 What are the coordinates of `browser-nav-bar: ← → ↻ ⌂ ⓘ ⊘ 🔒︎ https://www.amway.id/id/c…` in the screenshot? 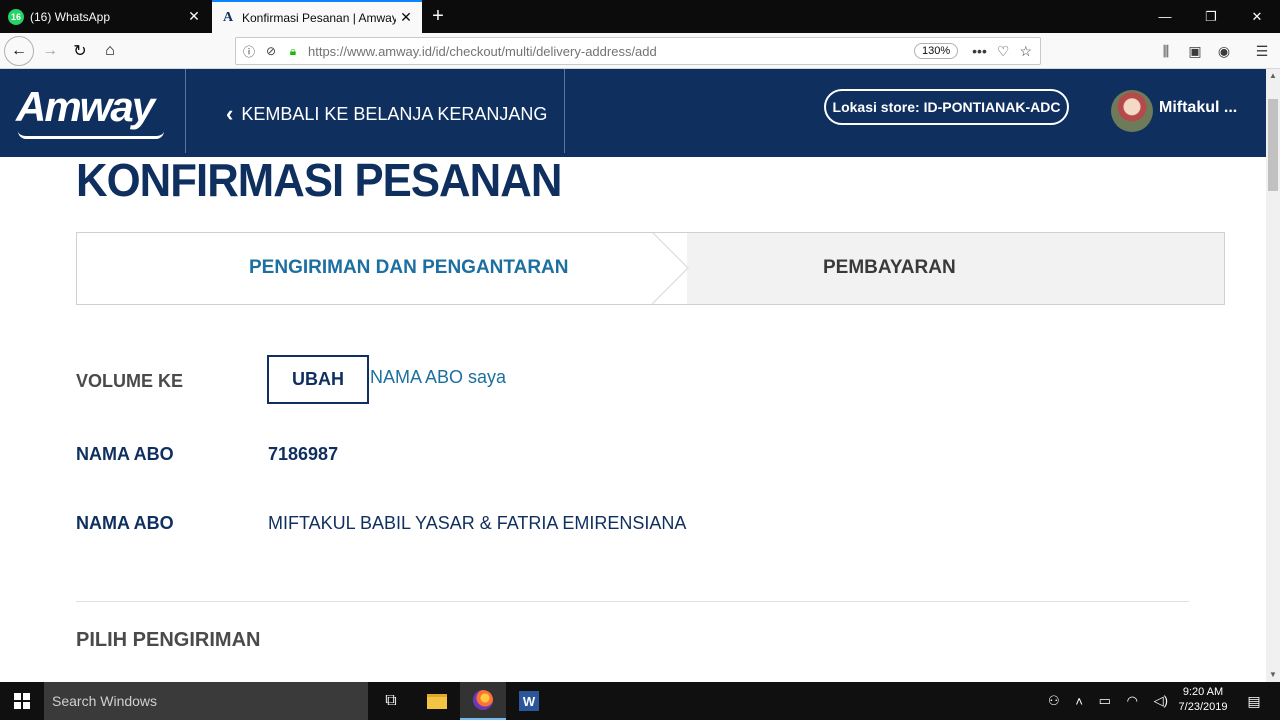 It's located at (640, 51).